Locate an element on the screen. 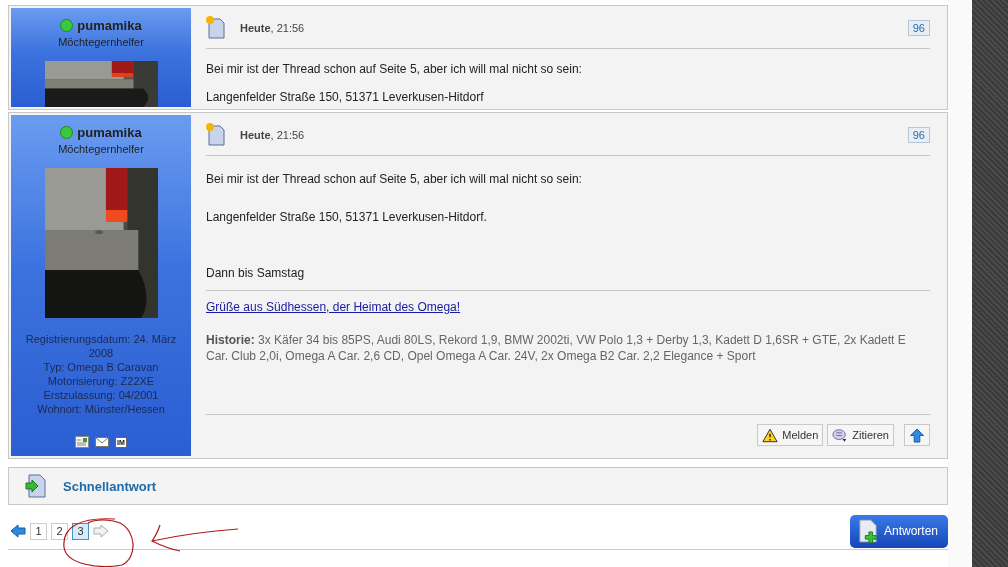 The width and height of the screenshot is (1008, 567). profile-info: Wohnort: Münster/Hessen is located at coordinates (101, 409).